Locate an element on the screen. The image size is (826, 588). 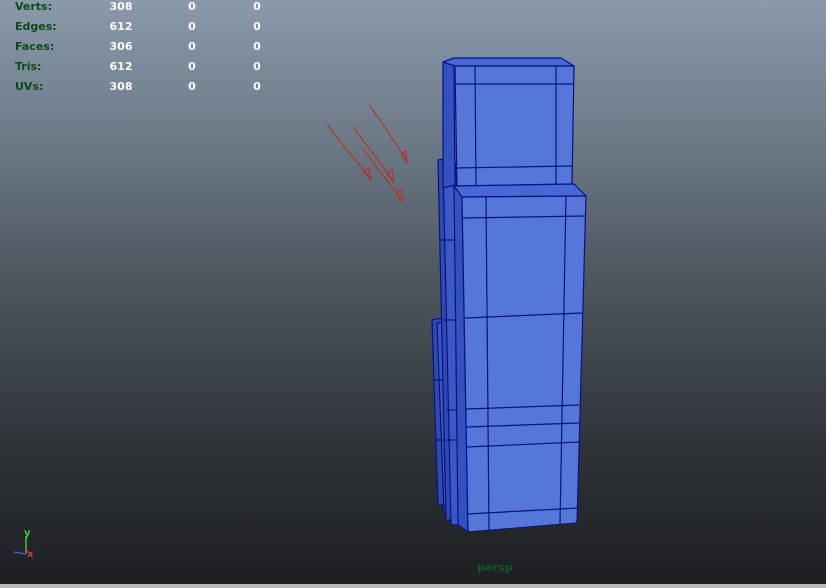
z-axis-line is located at coordinates (20, 553).